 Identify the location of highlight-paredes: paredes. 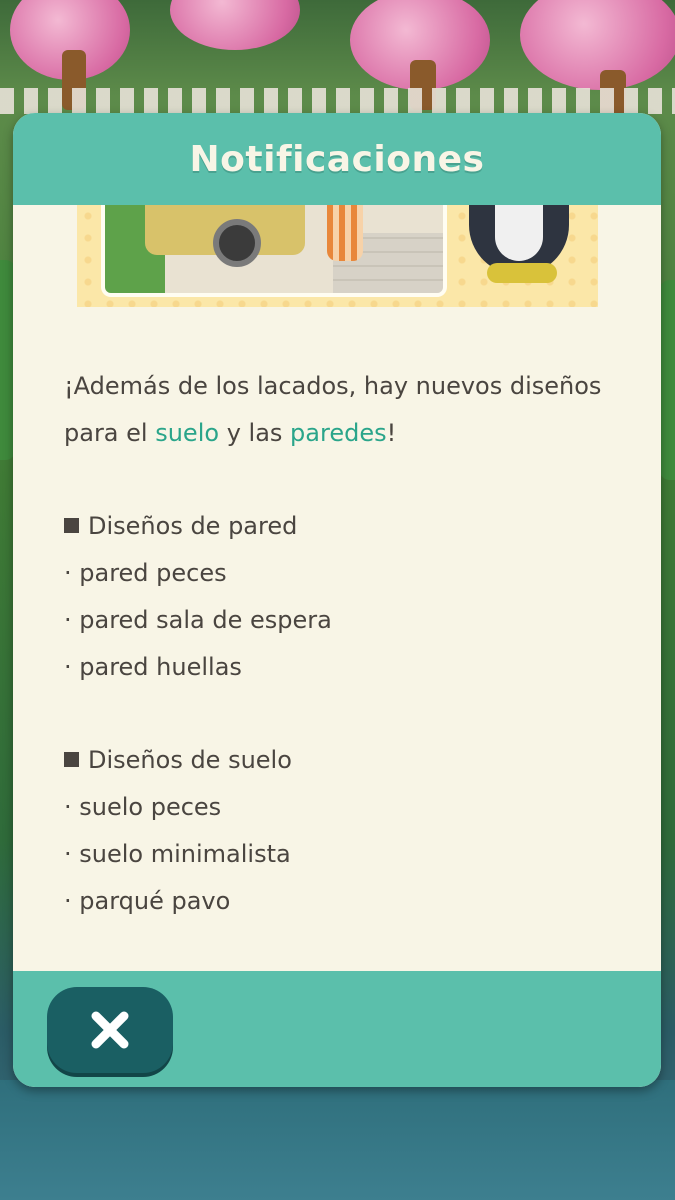
(338, 432).